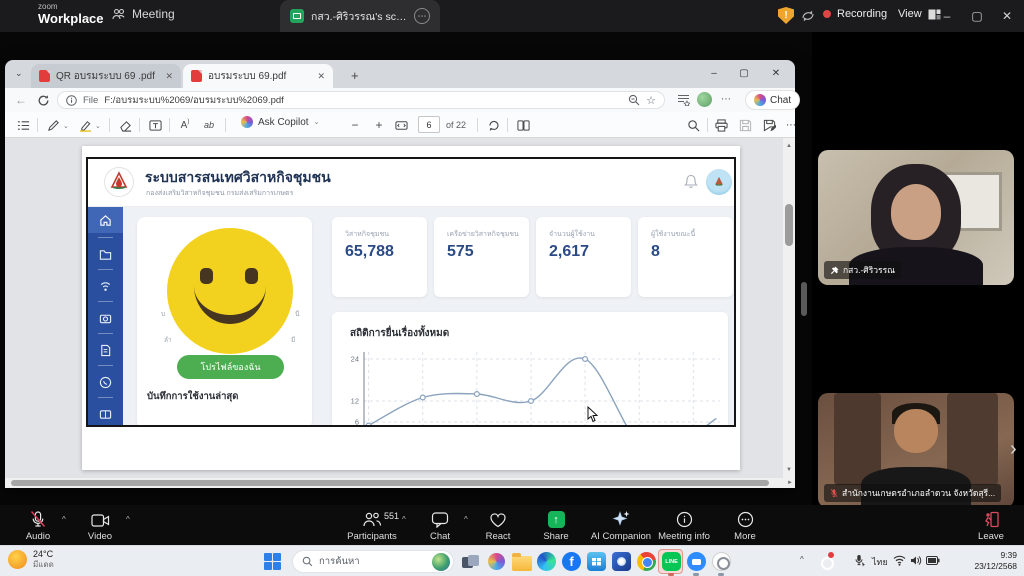  What do you see at coordinates (19, 73) in the screenshot?
I see `tab-search-chevron-icon: ⌄` at bounding box center [19, 73].